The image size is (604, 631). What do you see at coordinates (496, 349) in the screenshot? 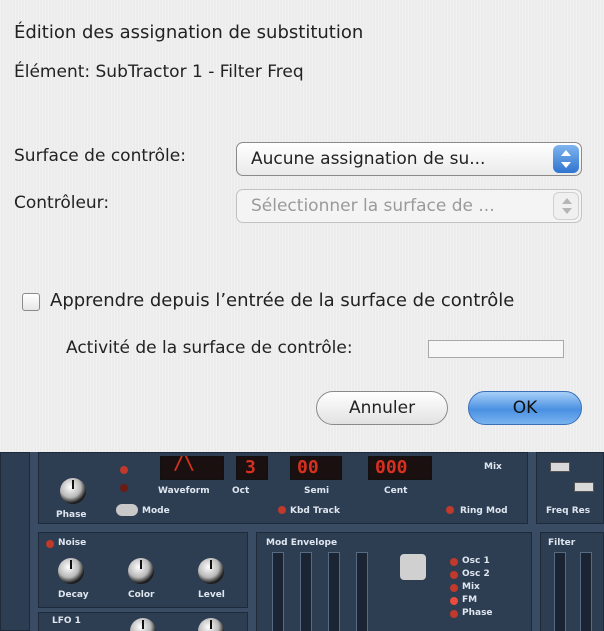
I see `activity-meter` at bounding box center [496, 349].